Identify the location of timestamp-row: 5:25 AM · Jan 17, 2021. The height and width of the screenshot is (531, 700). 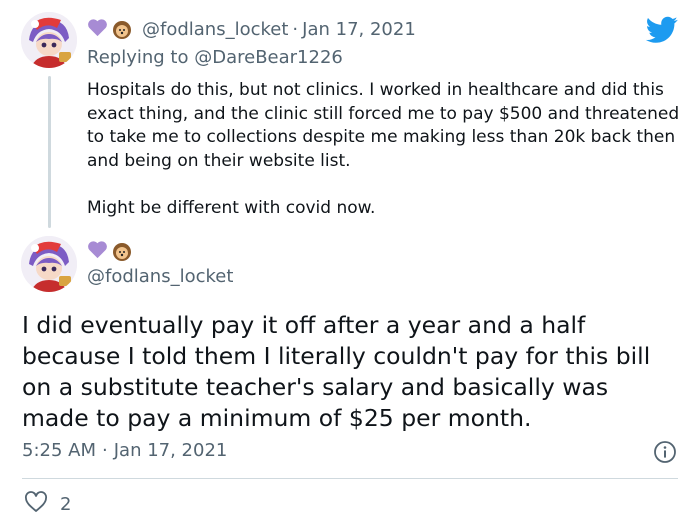
(124, 450).